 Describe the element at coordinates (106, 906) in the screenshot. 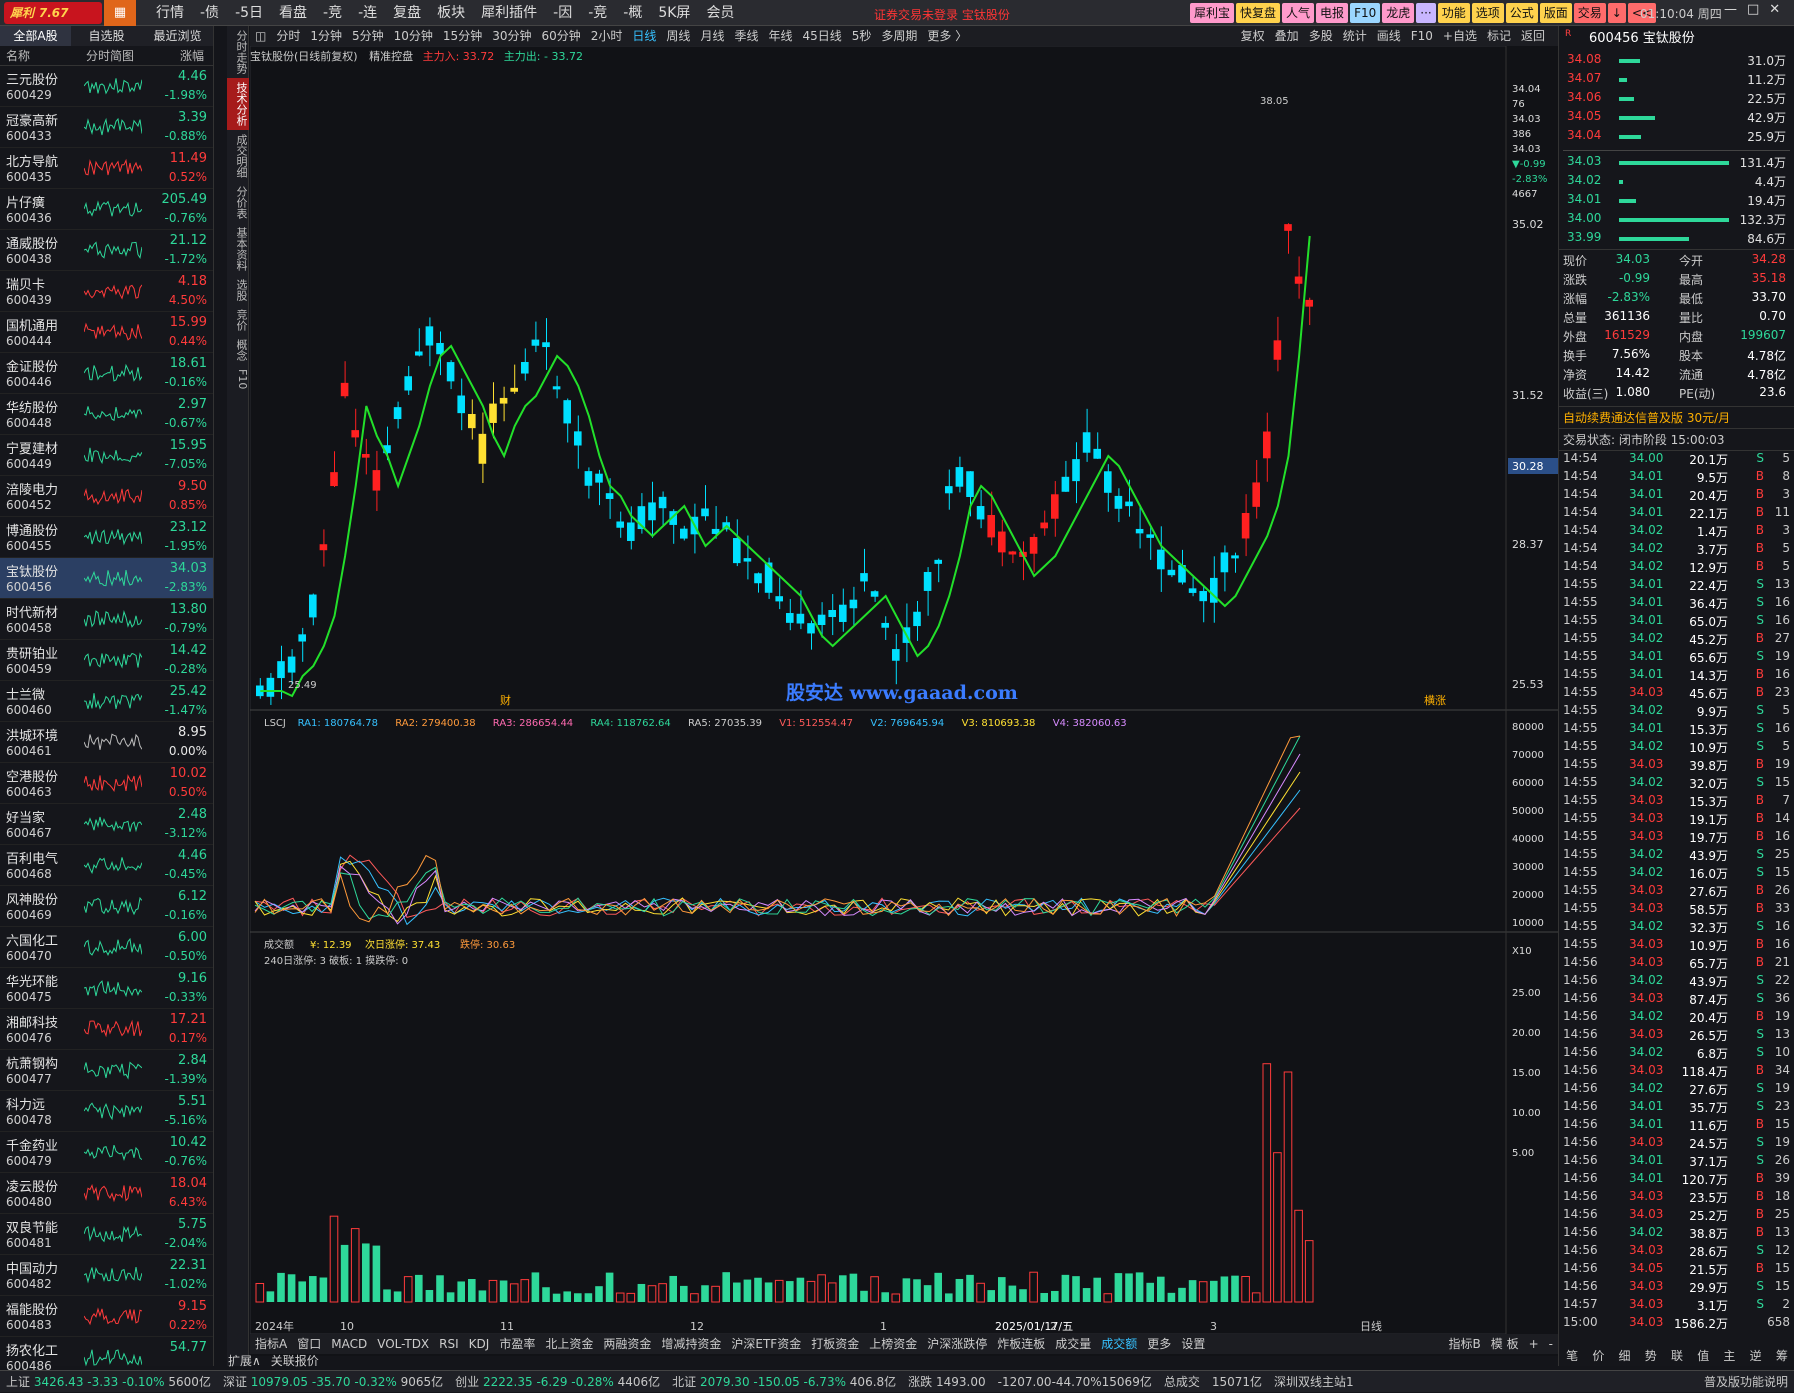

I see `stock-row: 风神股份 600469 6.12 -0.16%` at that location.